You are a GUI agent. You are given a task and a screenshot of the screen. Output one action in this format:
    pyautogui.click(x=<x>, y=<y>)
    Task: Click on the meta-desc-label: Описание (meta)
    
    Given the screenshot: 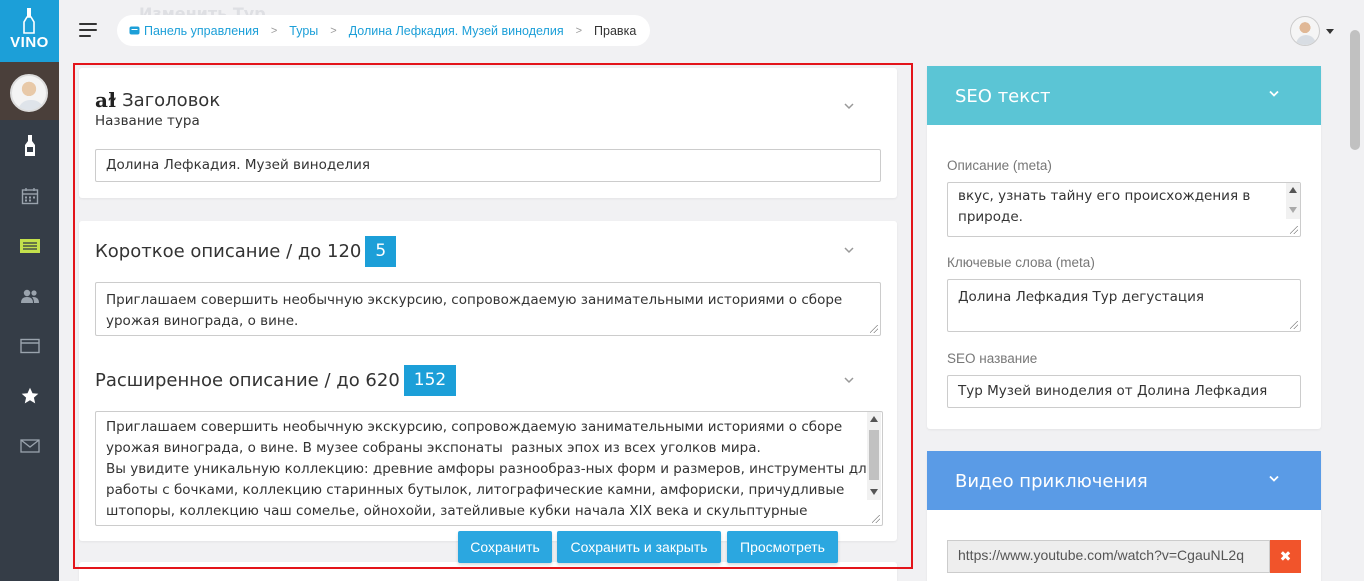 What is the action you would take?
    pyautogui.click(x=999, y=165)
    